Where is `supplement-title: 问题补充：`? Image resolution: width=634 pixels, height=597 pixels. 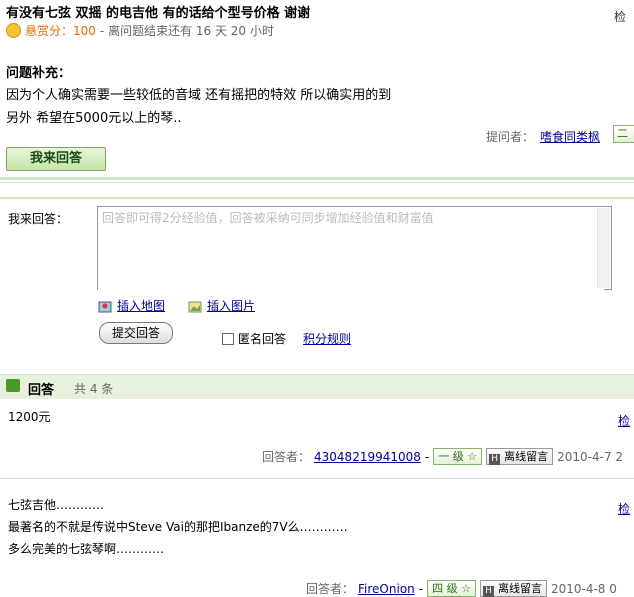
supplement-title: 问题补充： is located at coordinates (39, 73).